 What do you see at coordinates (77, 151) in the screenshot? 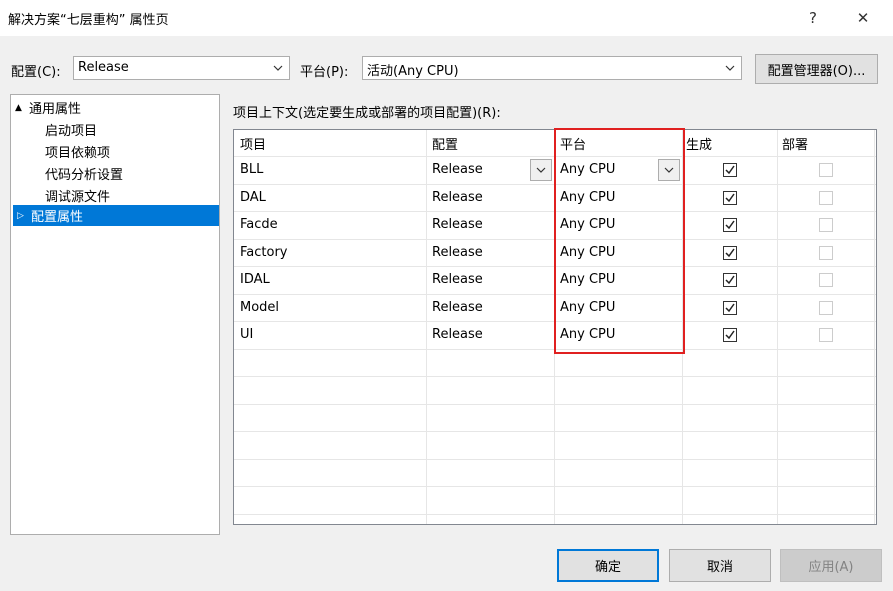
I see `tree-item-project-dependencies: 项目依赖项` at bounding box center [77, 151].